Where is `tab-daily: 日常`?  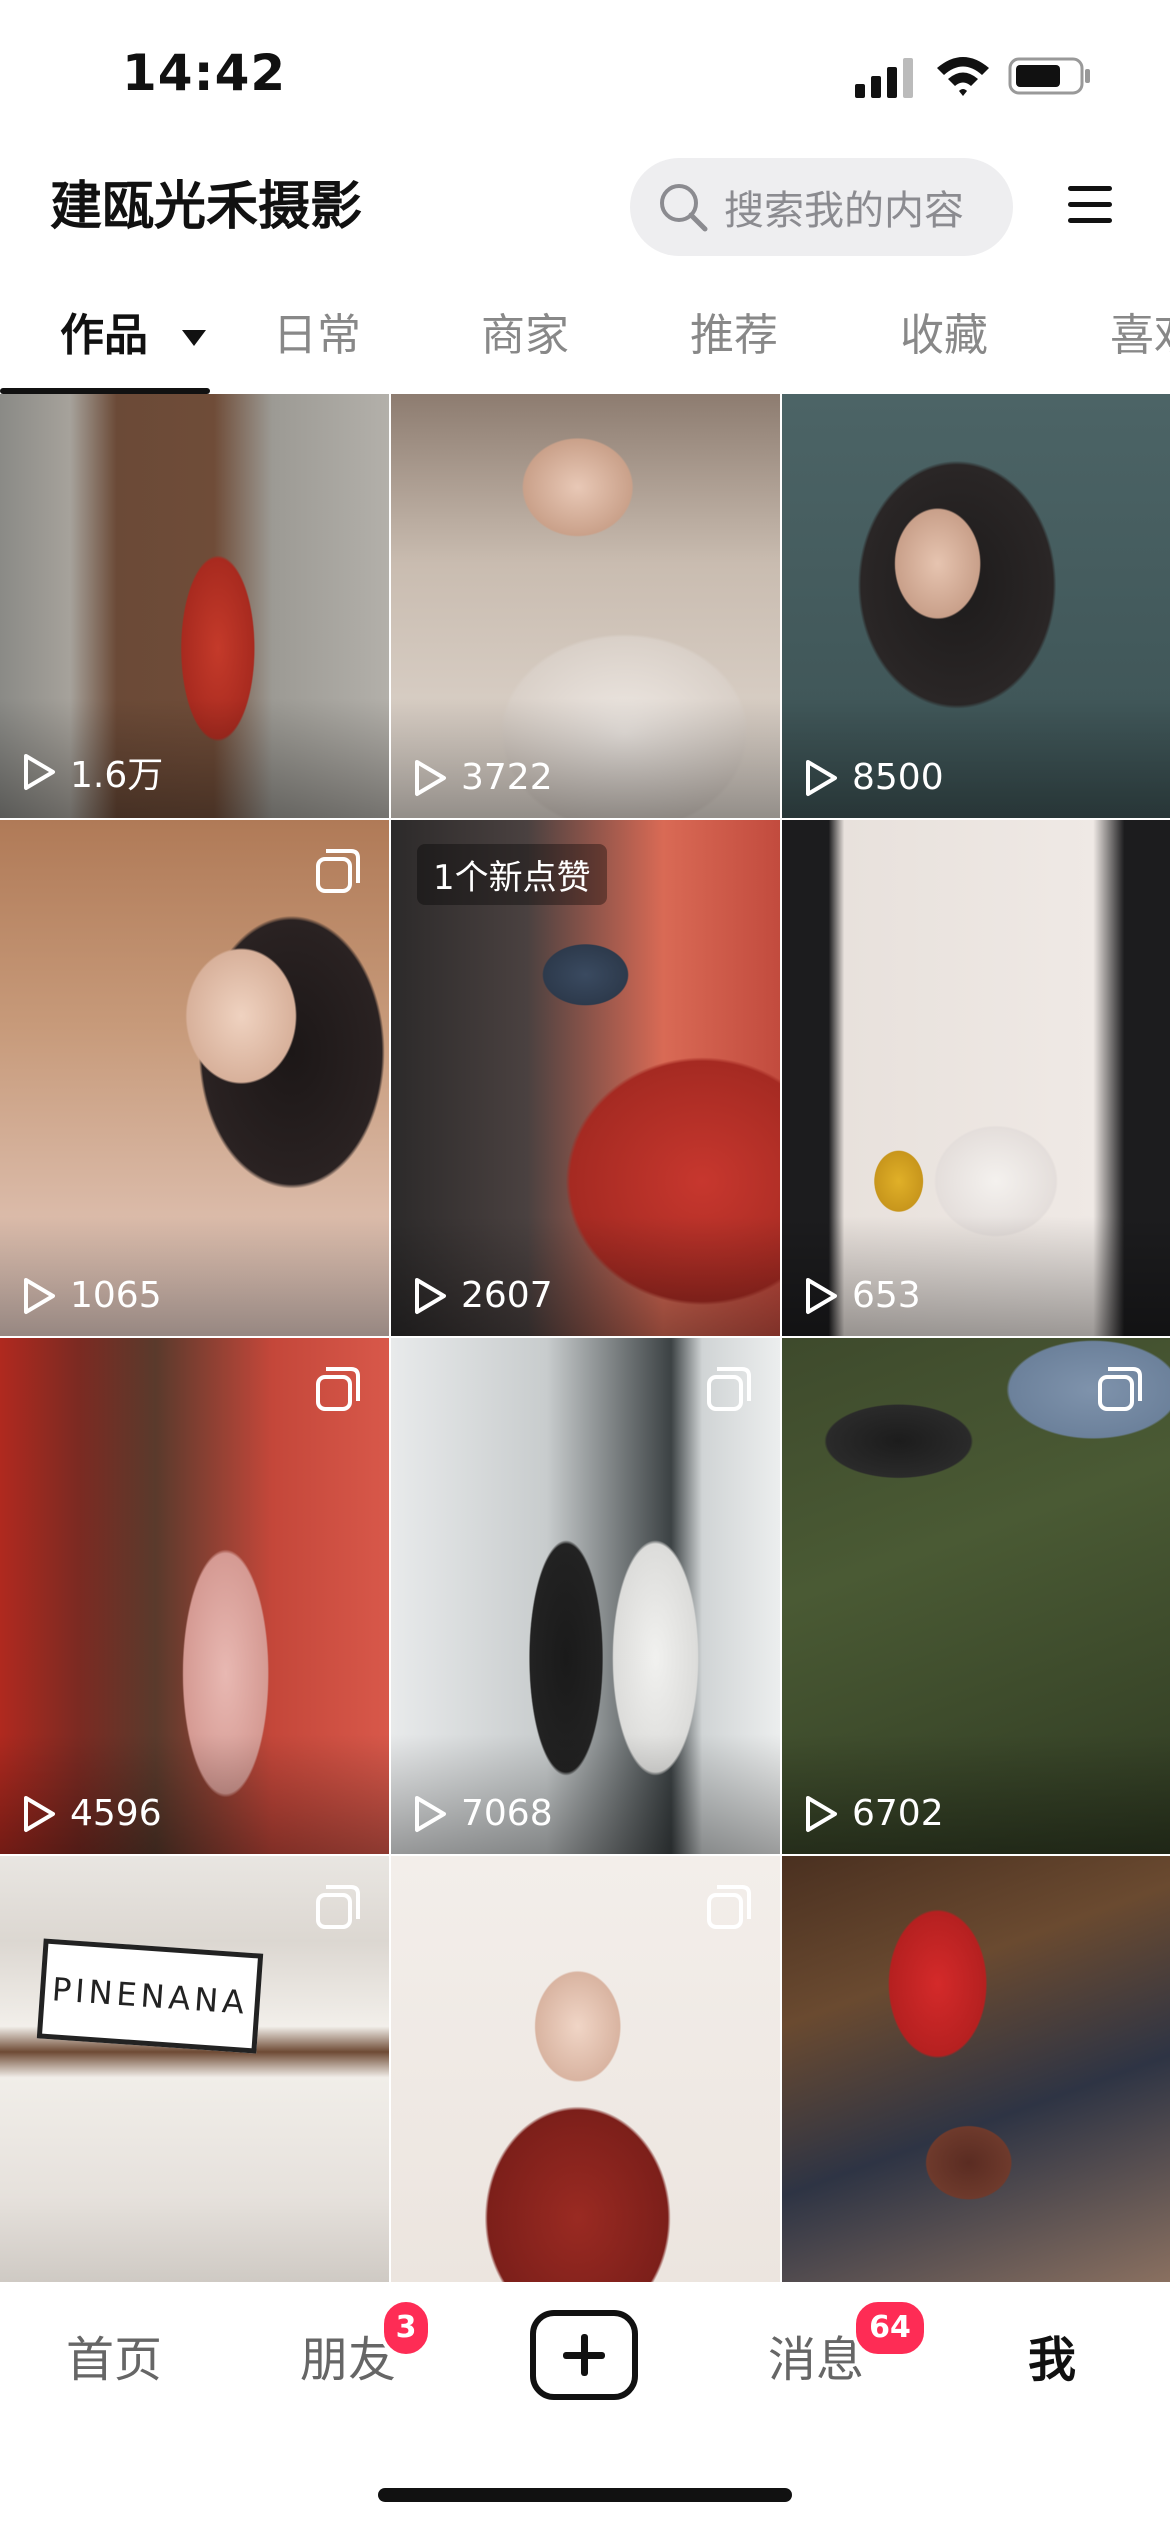 tab-daily: 日常 is located at coordinates (317, 336).